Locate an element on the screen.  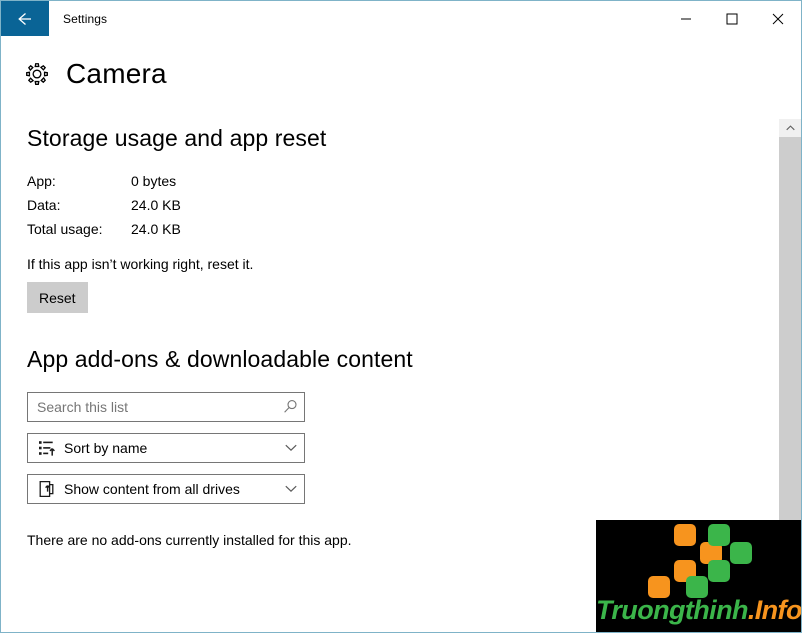
sort-dropdown: Sort by name is located at coordinates (166, 447).